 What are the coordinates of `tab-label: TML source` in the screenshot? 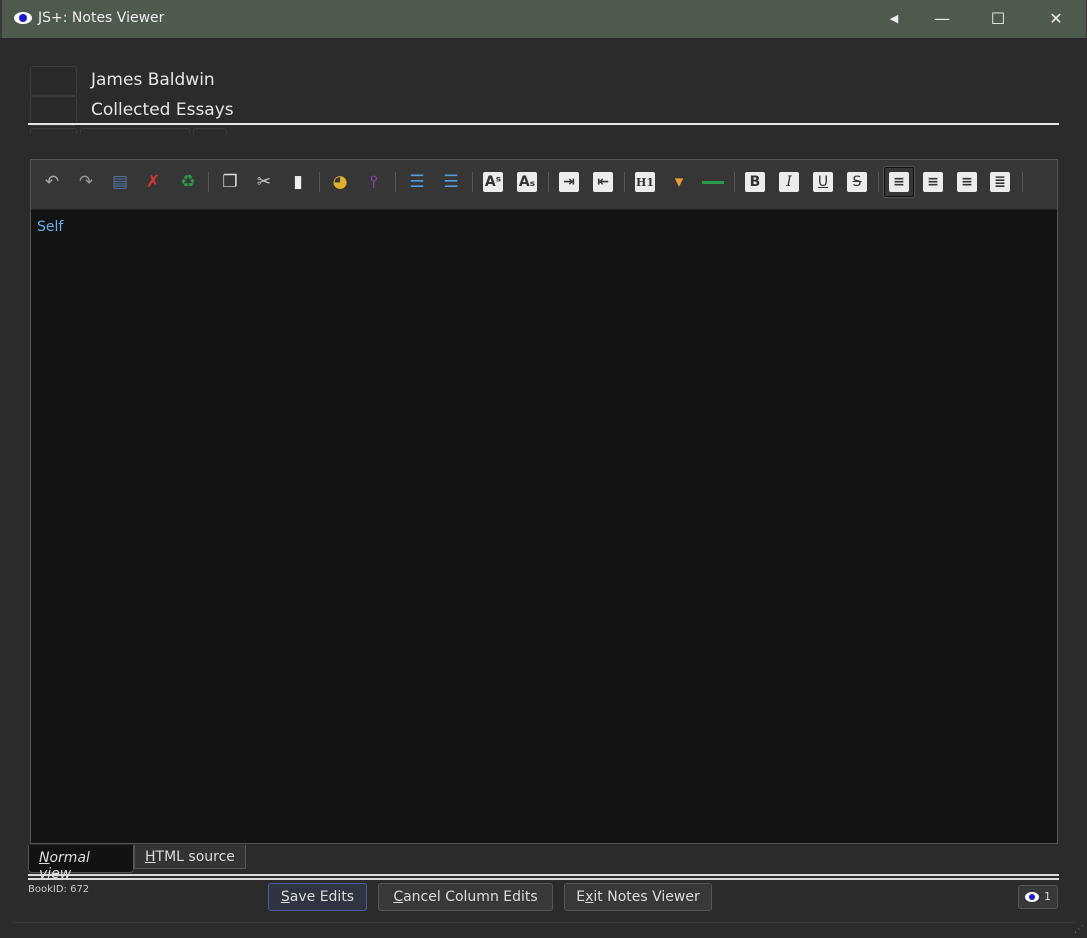 It's located at (195, 857).